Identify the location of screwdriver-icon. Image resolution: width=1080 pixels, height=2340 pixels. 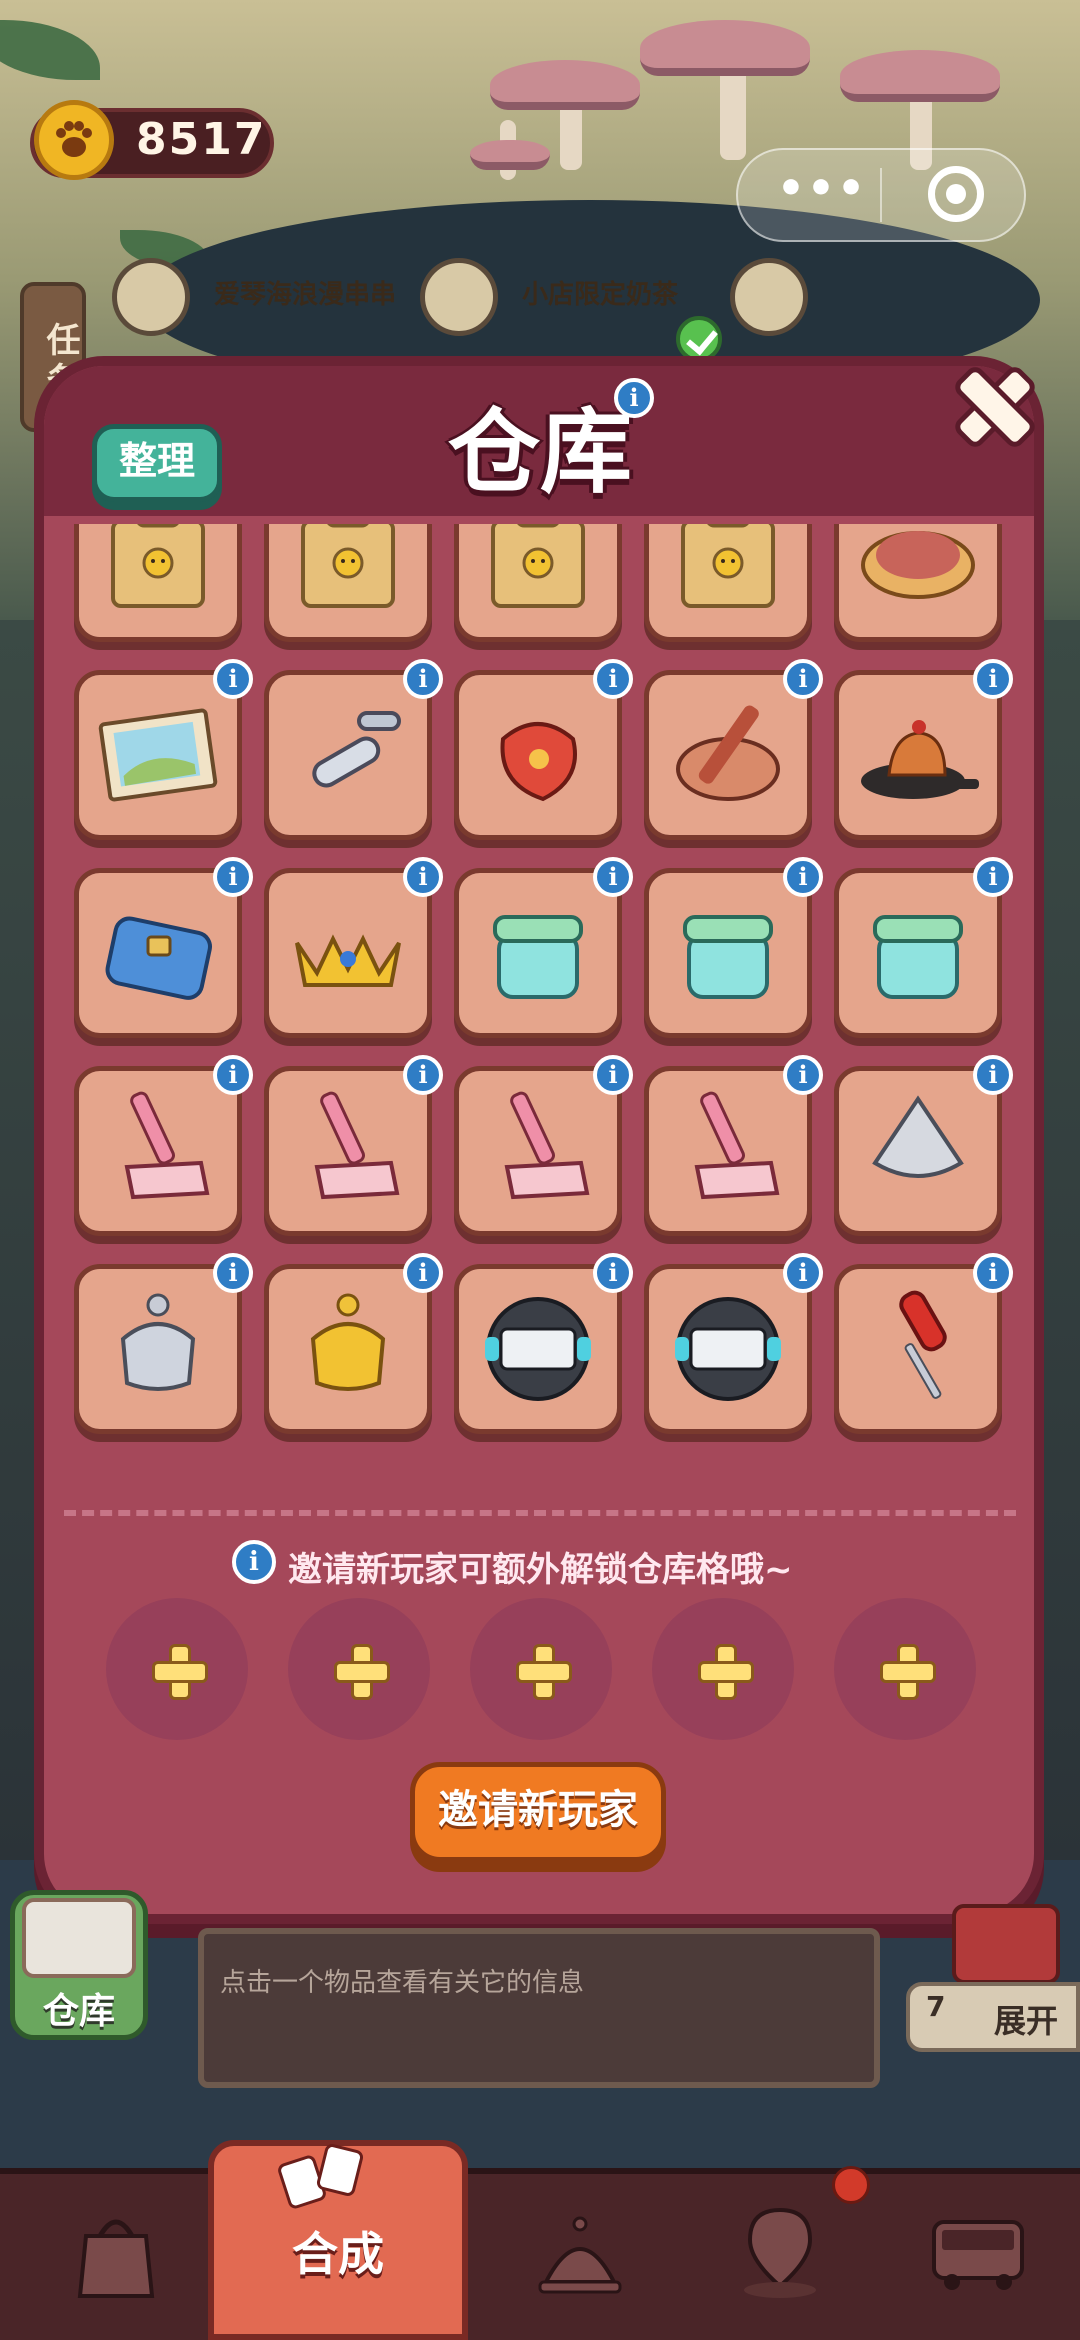
(918, 1347).